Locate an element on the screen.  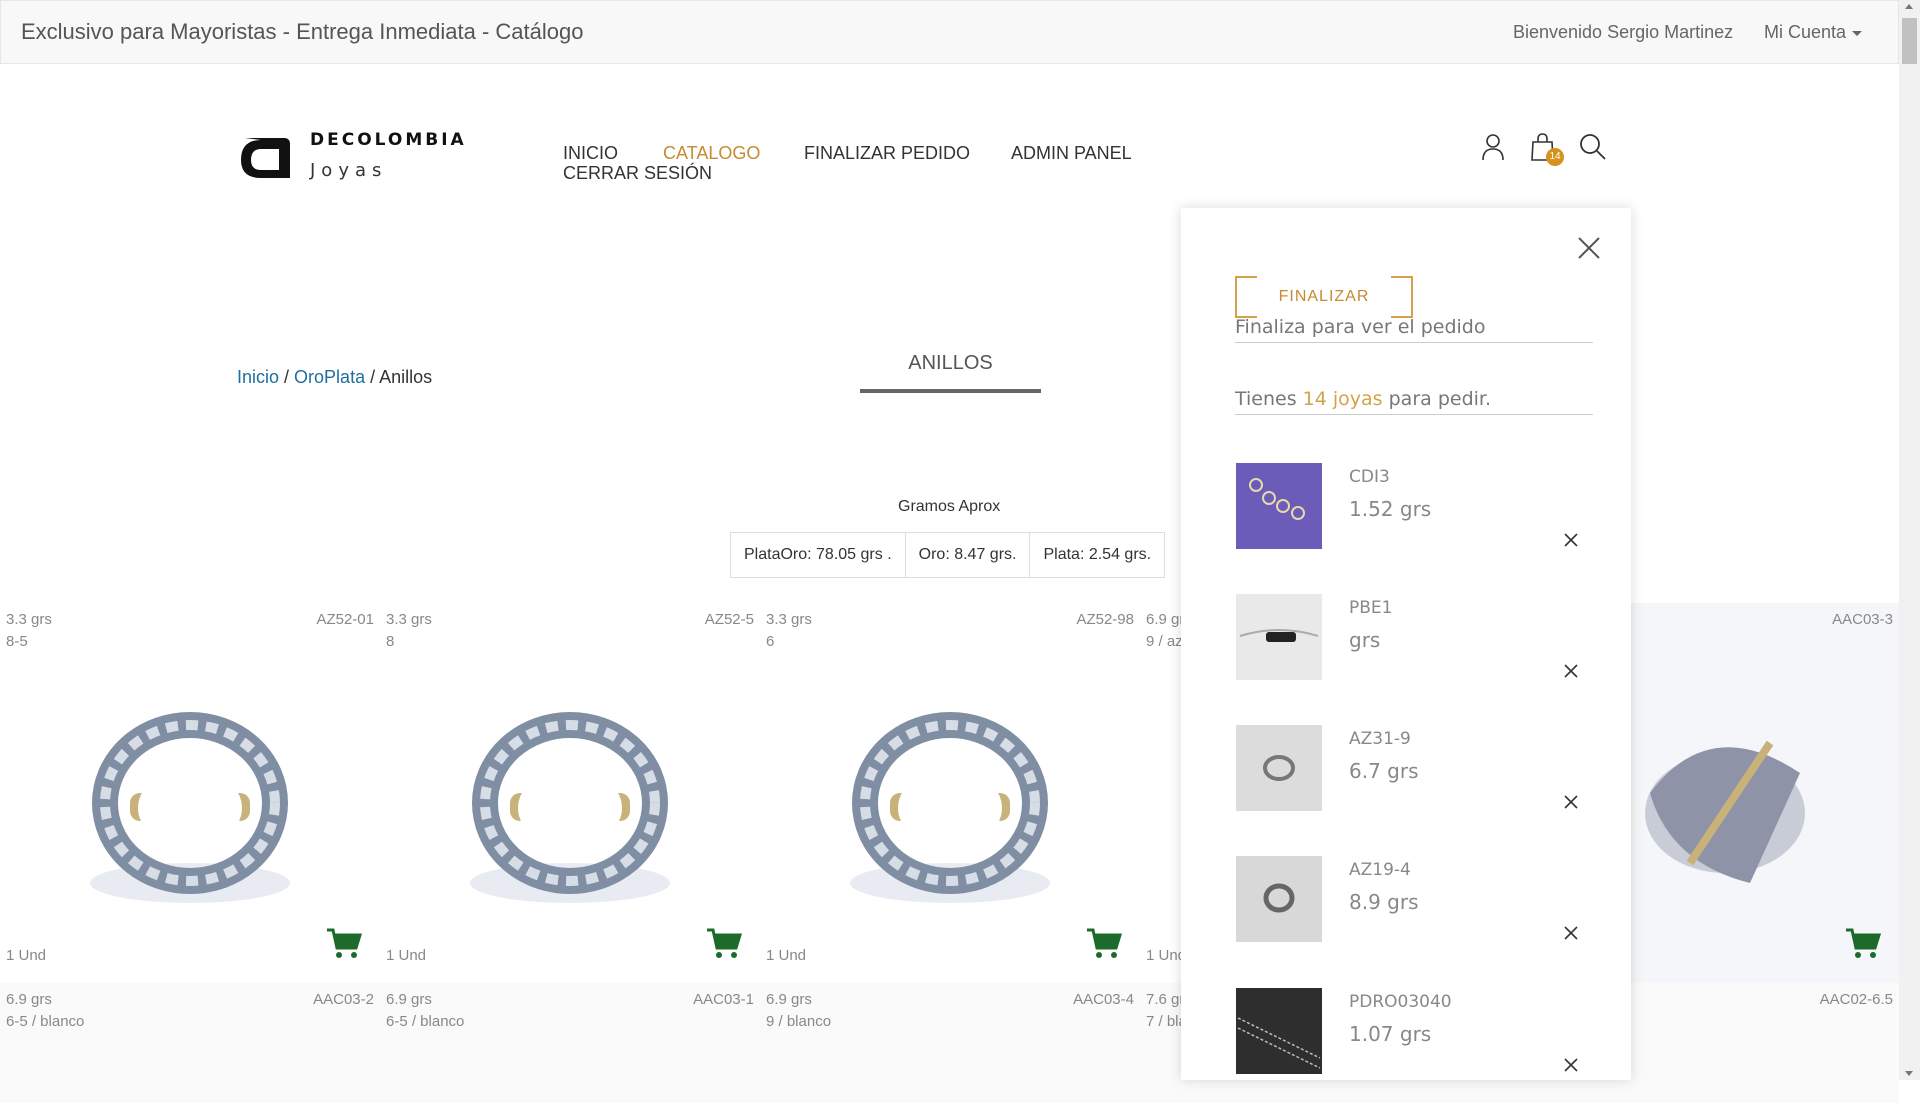
product-size: 8-5 is located at coordinates (17, 641).